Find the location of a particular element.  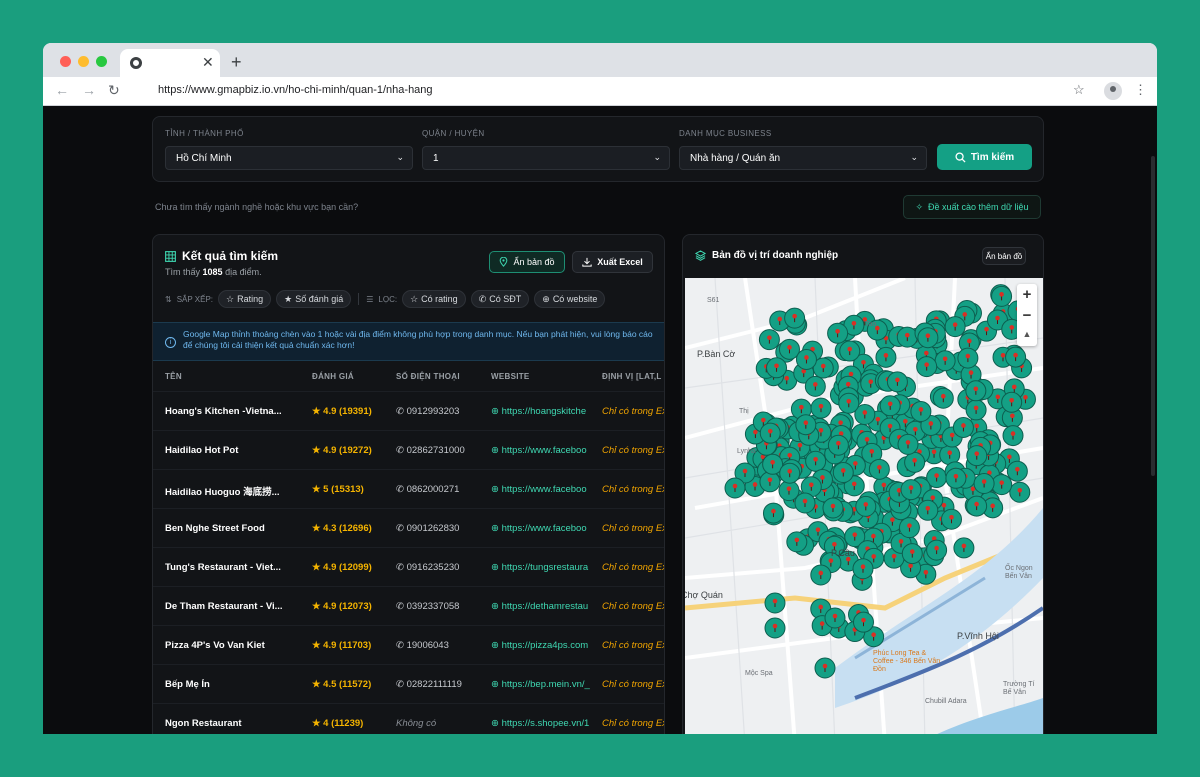

column-header-name: TÊN is located at coordinates (173, 376).